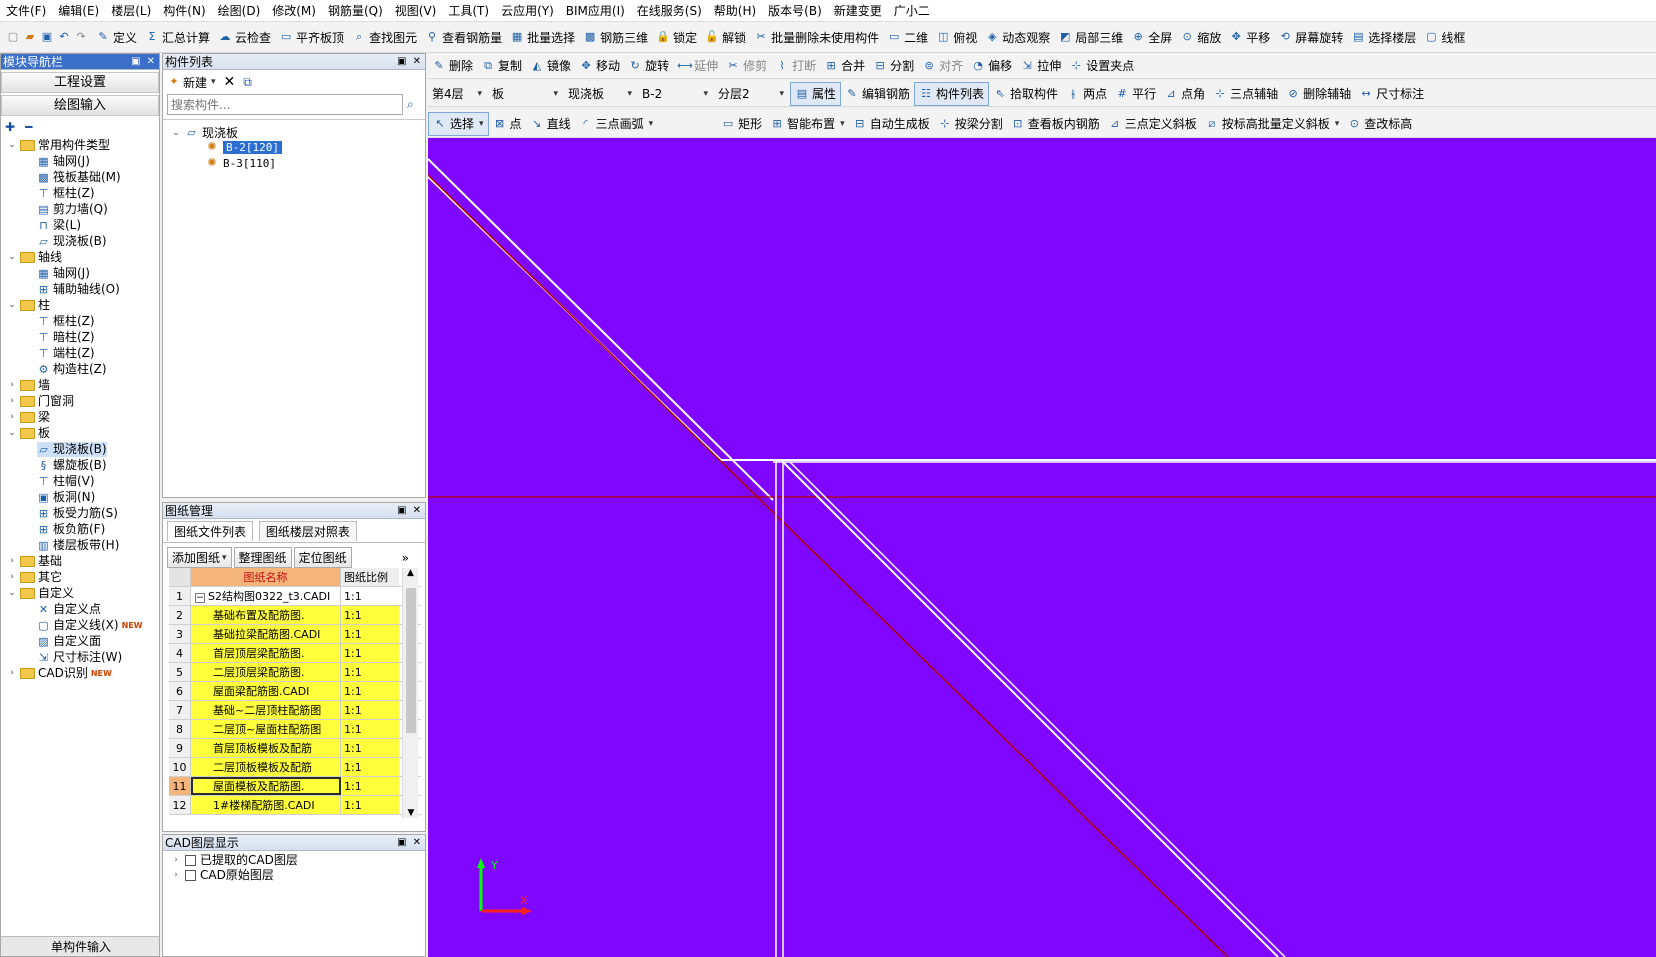  Describe the element at coordinates (294, 860) in the screenshot. I see `cad-layer-item: › 已提取的CAD图层` at that location.